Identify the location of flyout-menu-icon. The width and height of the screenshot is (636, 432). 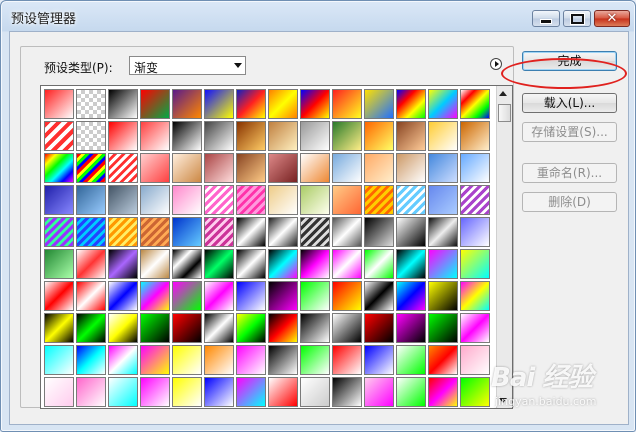
(496, 64).